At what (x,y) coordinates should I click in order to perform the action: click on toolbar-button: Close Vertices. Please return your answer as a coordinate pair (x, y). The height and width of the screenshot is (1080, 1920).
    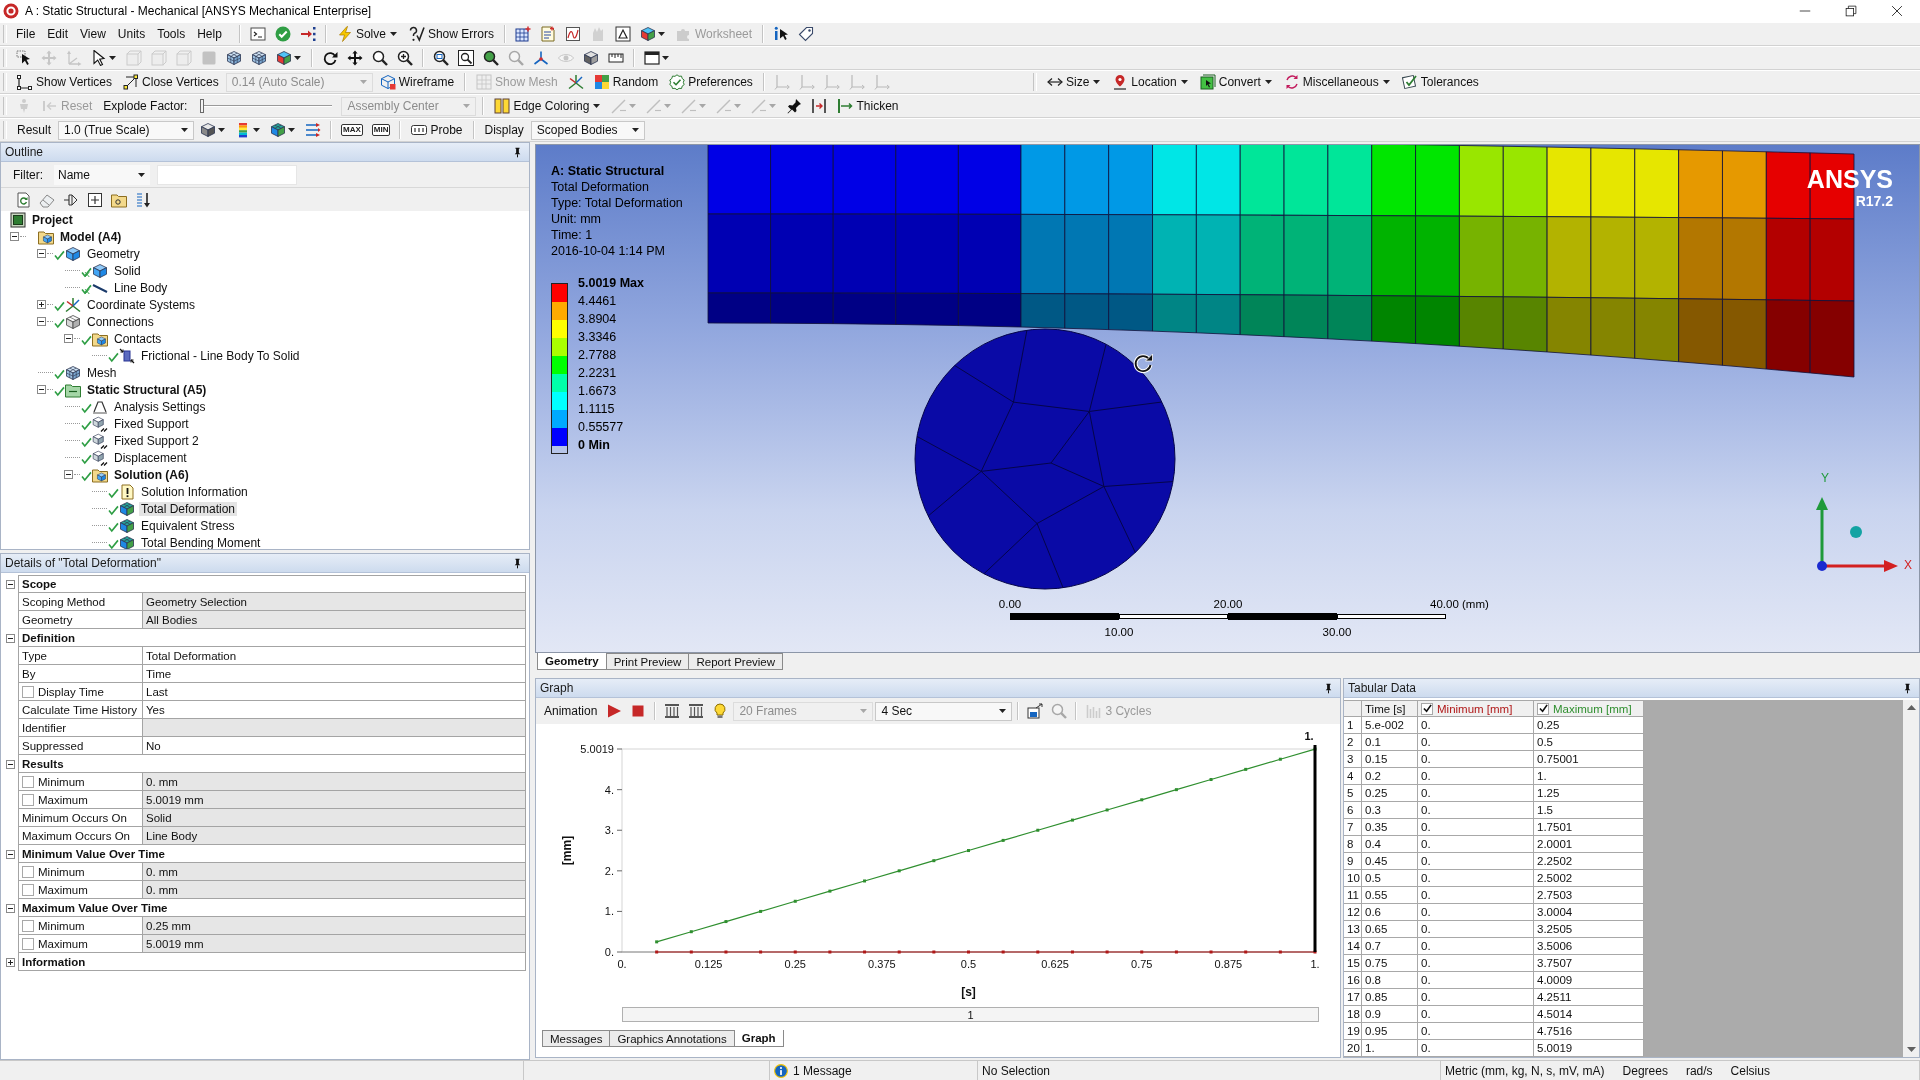
    Looking at the image, I should click on (171, 82).